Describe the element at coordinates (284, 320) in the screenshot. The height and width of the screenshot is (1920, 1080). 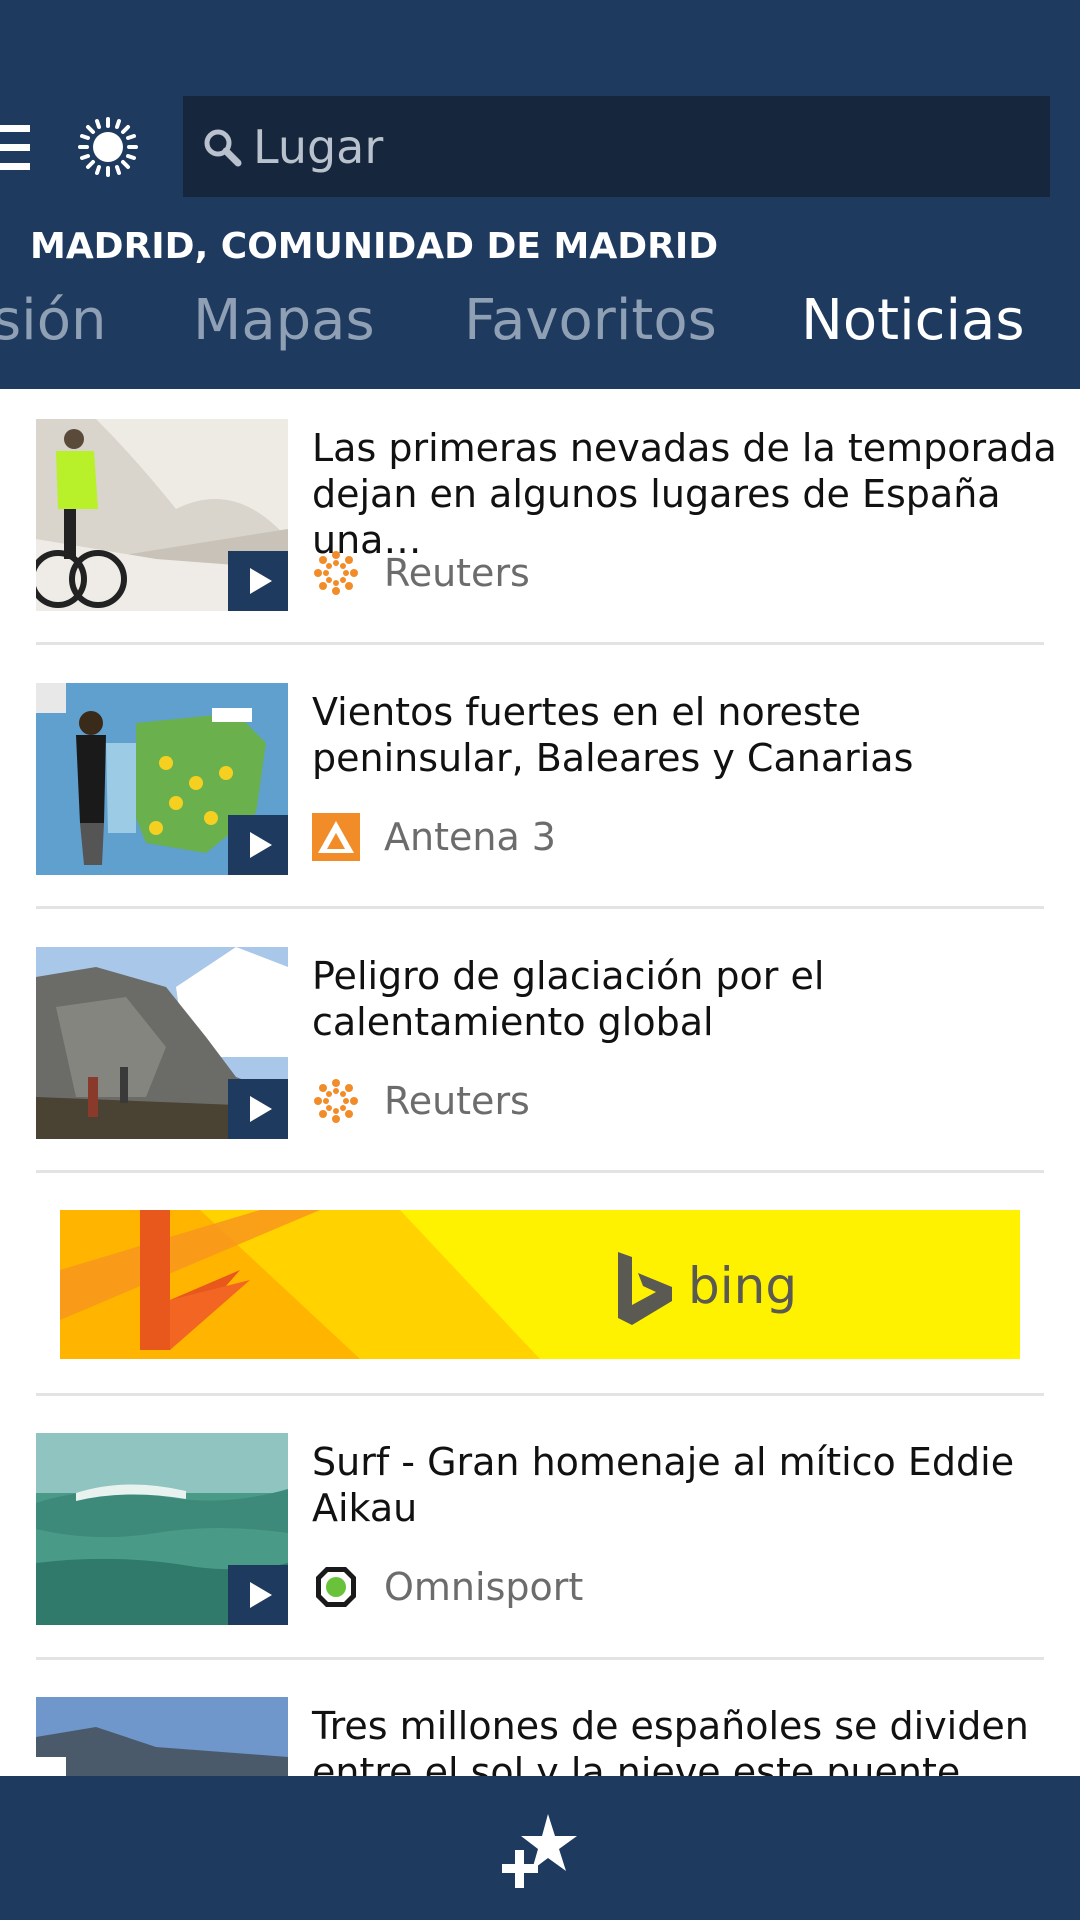
I see `tab-mapas: Mapas` at that location.